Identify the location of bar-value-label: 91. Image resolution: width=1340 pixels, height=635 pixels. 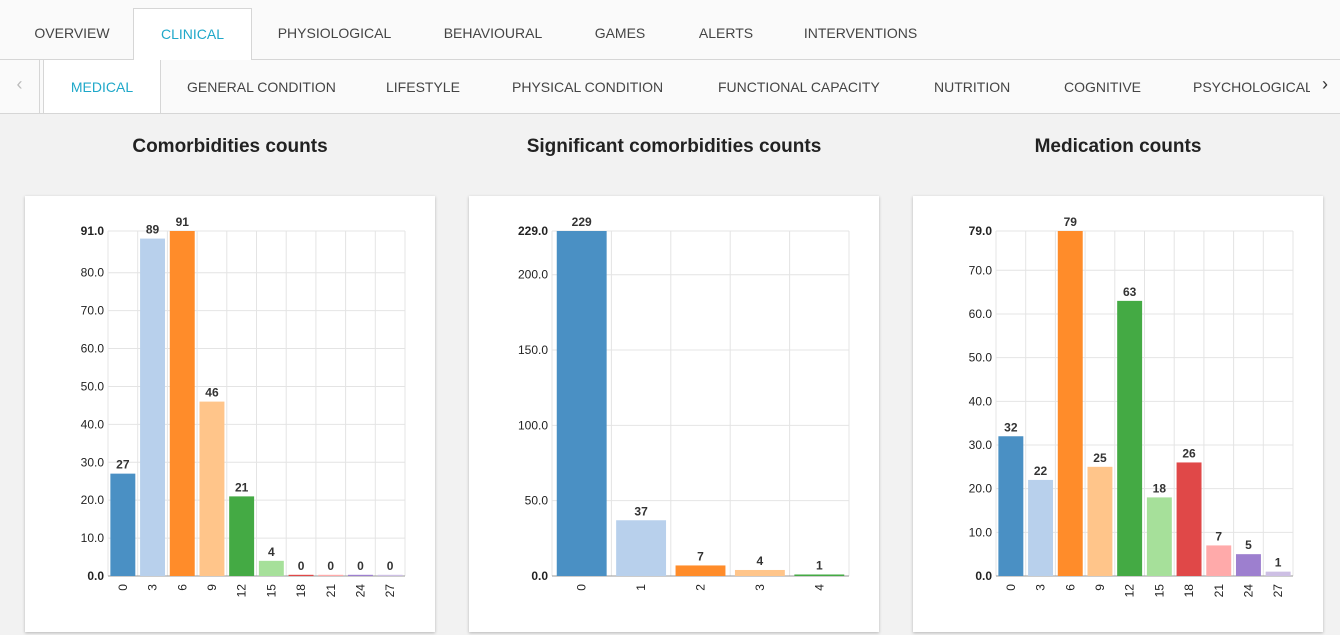
(183, 222).